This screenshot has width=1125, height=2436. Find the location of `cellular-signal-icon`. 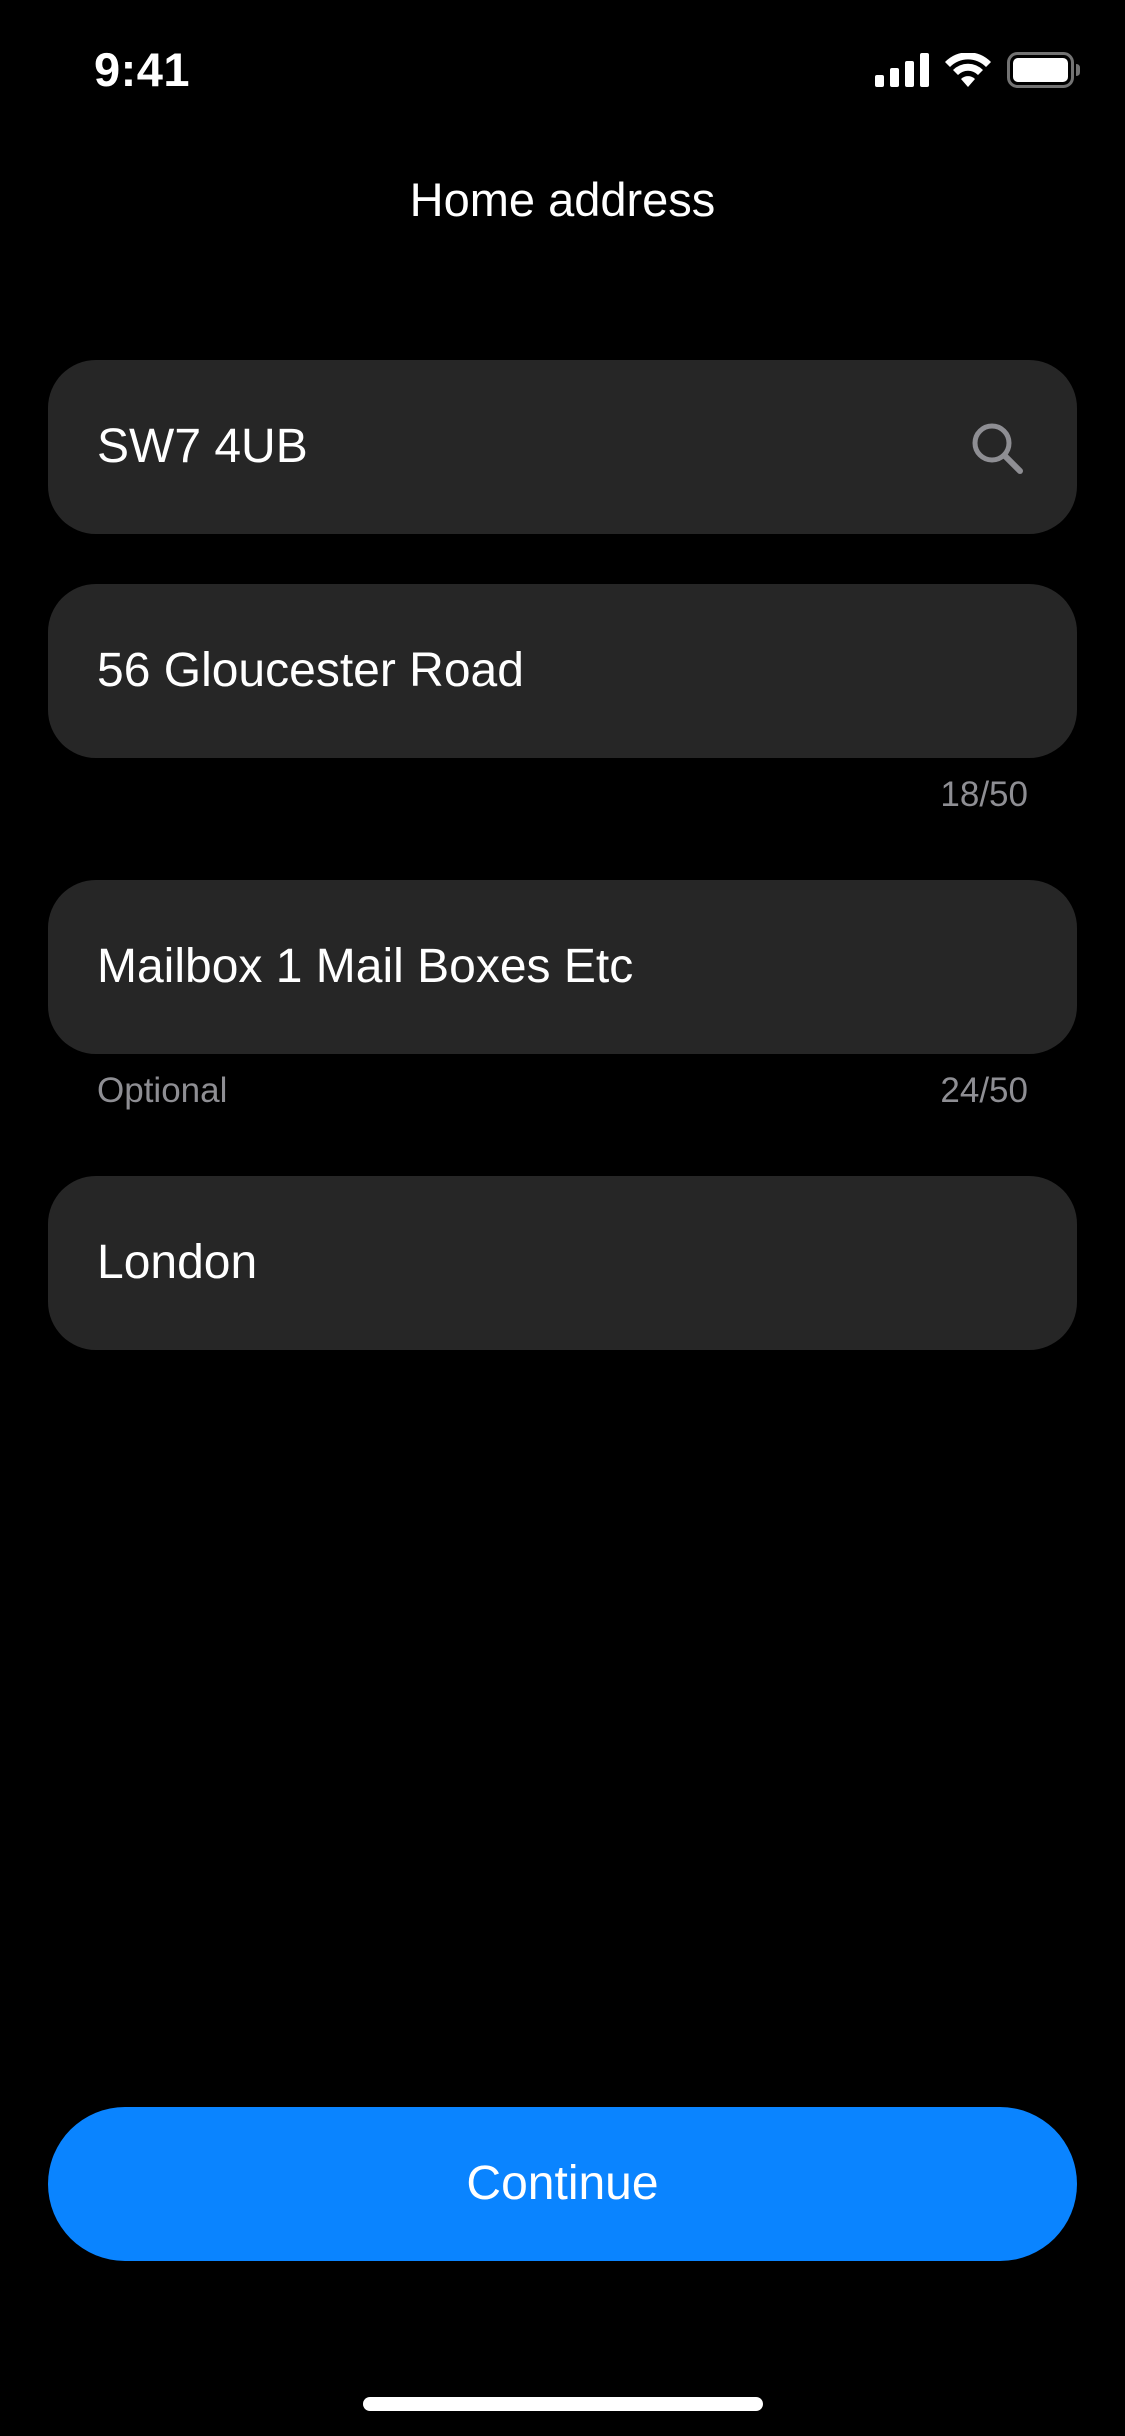

cellular-signal-icon is located at coordinates (902, 70).